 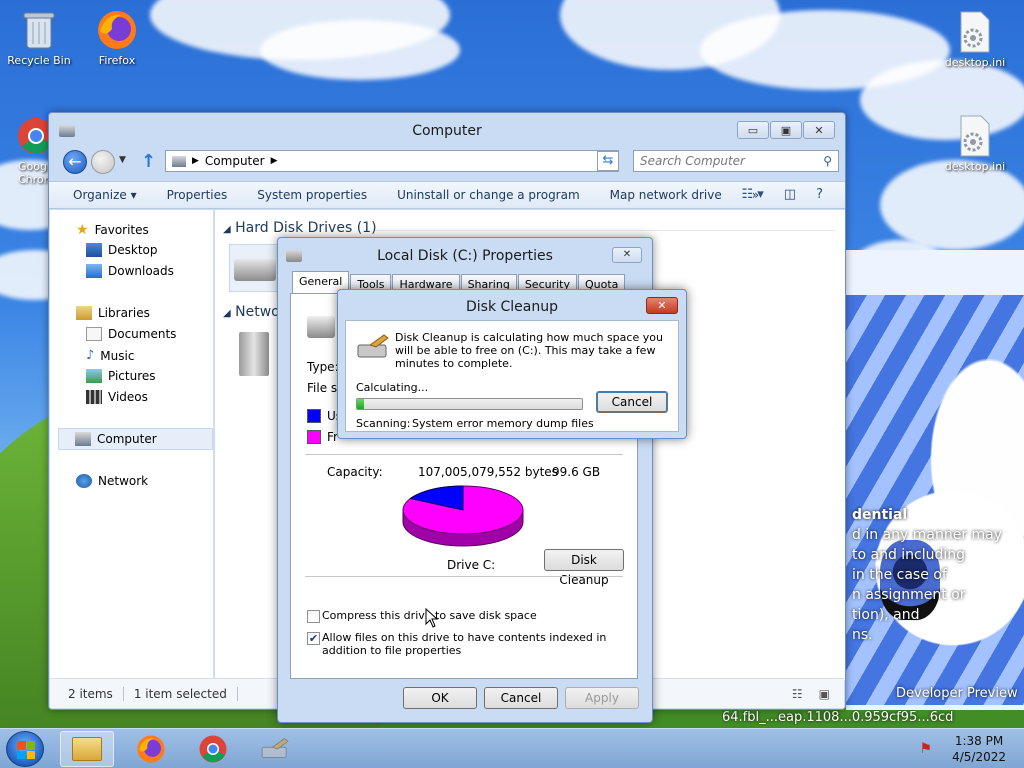 I want to click on downloads-icon, so click(x=94, y=271).